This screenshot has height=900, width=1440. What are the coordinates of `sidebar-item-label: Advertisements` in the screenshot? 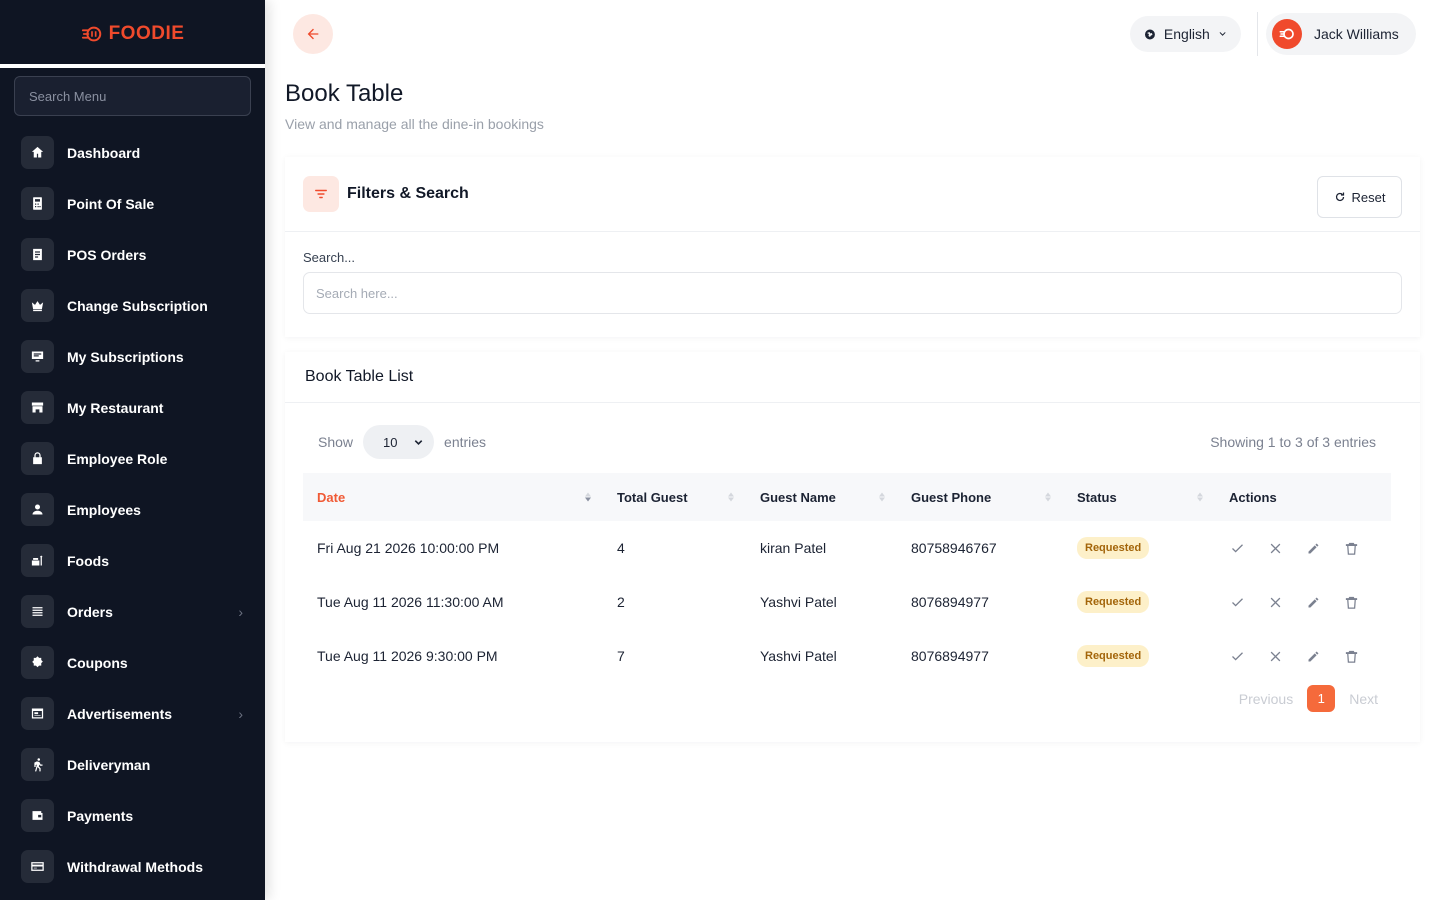 It's located at (120, 713).